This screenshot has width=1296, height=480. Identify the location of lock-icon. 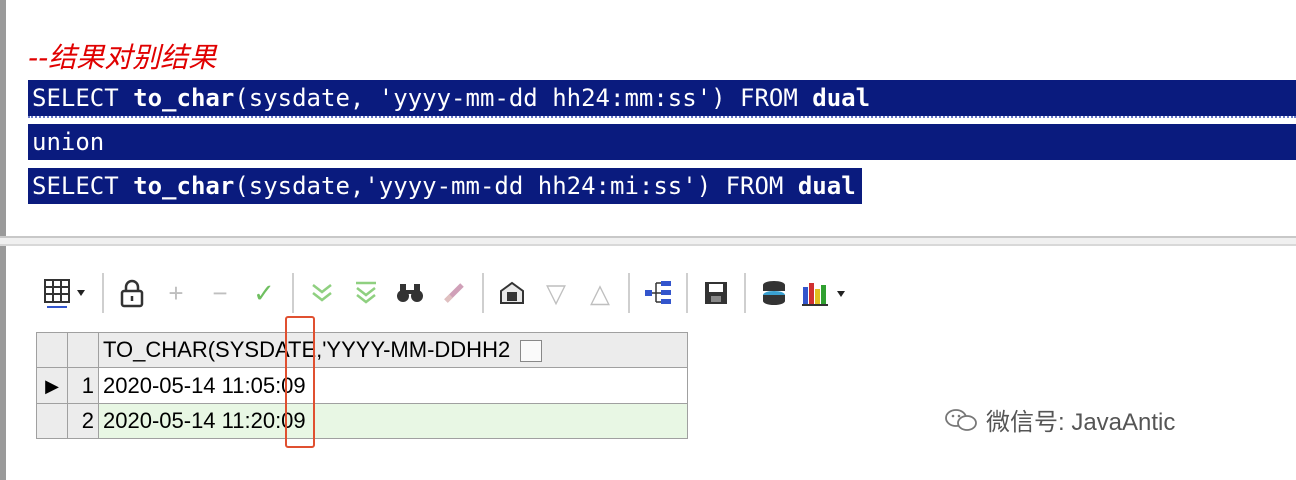
(132, 293).